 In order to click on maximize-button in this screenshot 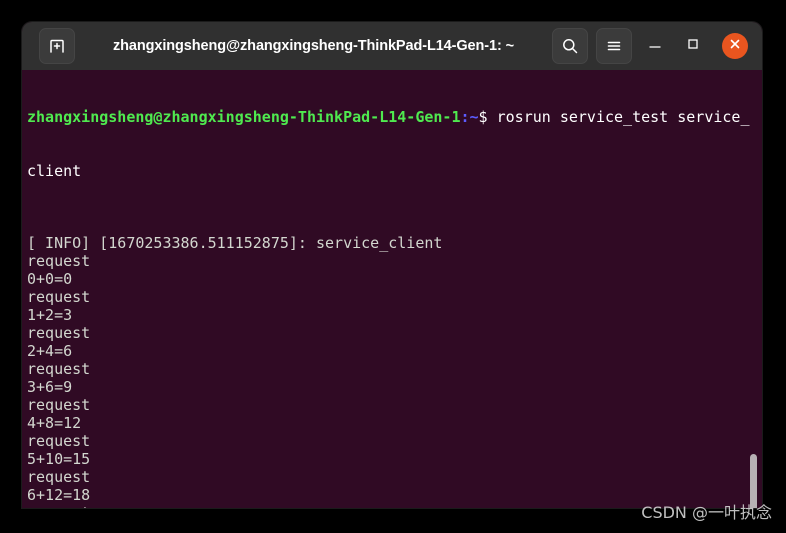, I will do `click(693, 46)`.